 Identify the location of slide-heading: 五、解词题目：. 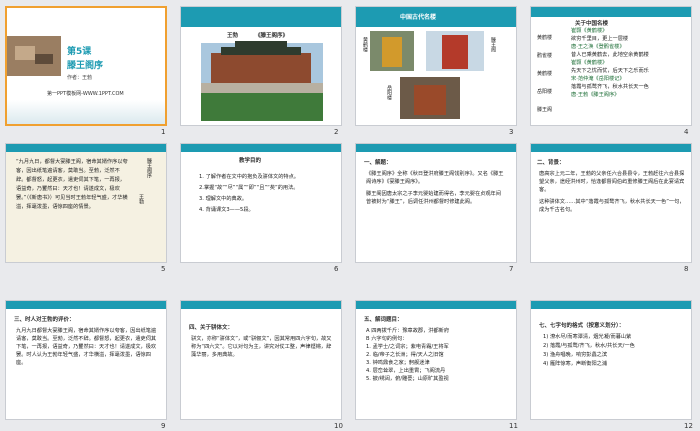
(383, 320).